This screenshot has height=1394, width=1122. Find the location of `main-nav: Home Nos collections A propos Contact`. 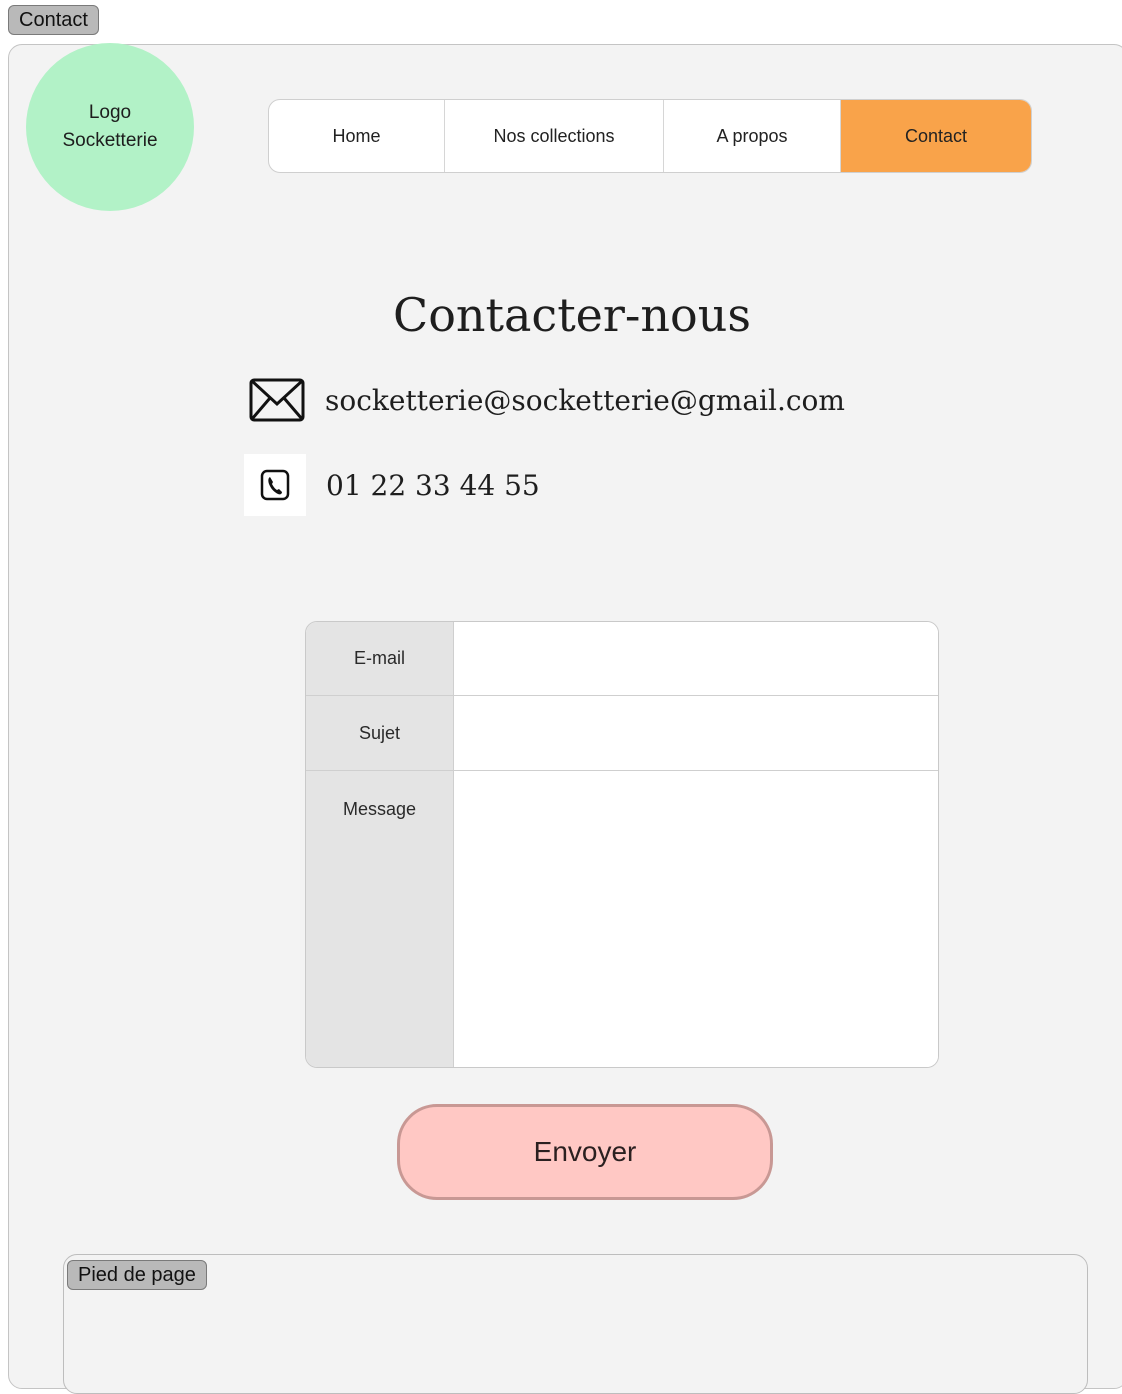

main-nav: Home Nos collections A propos Contact is located at coordinates (650, 136).